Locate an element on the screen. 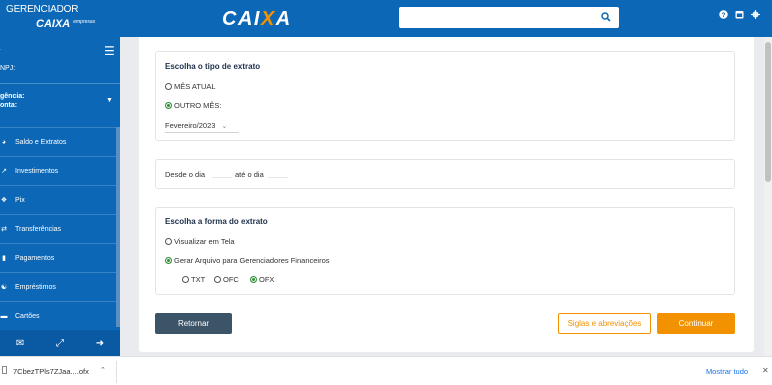 The width and height of the screenshot is (772, 385). sidebar-item-label: Empréstimos is located at coordinates (35, 287).